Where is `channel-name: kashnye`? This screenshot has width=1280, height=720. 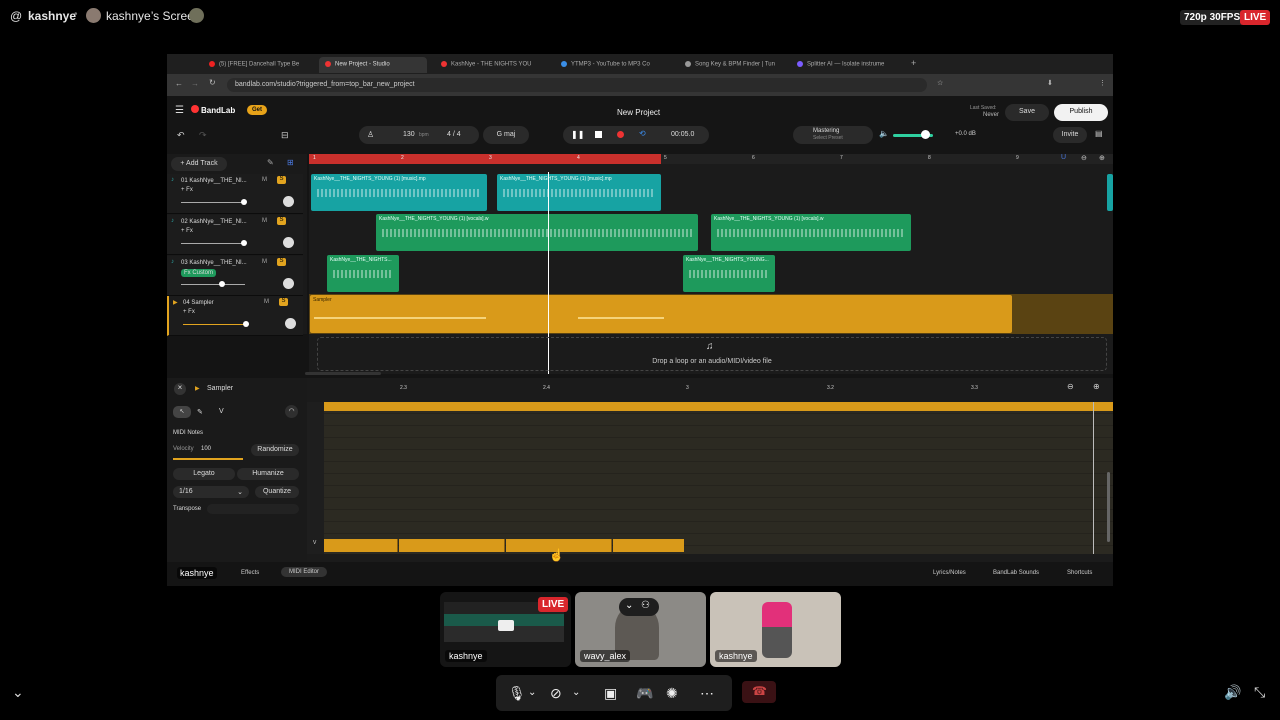 channel-name: kashnye is located at coordinates (52, 16).